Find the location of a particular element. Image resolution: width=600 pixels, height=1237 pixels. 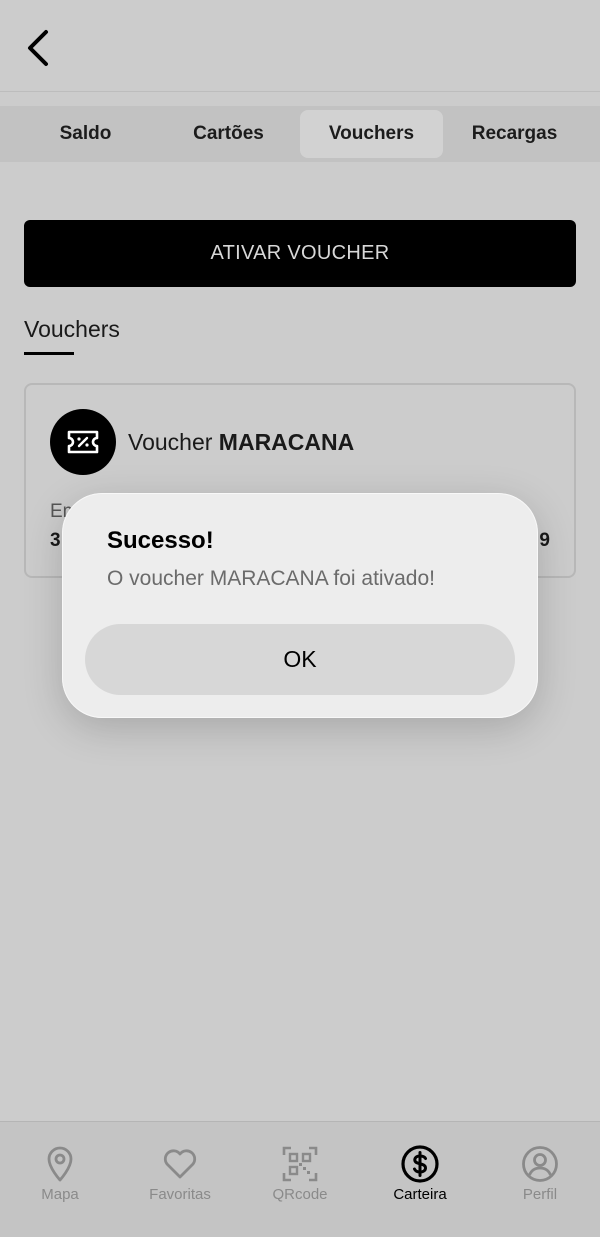

nav-item-mapa: Mapa is located at coordinates (60, 1179).